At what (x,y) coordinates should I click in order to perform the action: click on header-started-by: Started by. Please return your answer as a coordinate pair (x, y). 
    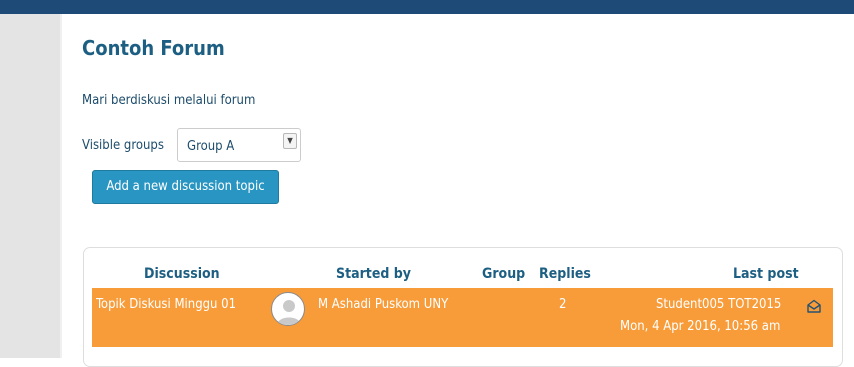
    Looking at the image, I should click on (373, 274).